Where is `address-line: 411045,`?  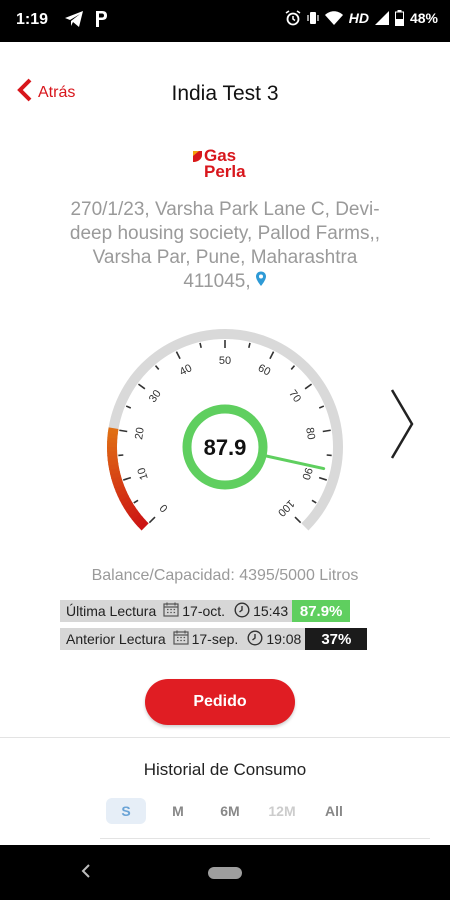
address-line: 411045, is located at coordinates (217, 282).